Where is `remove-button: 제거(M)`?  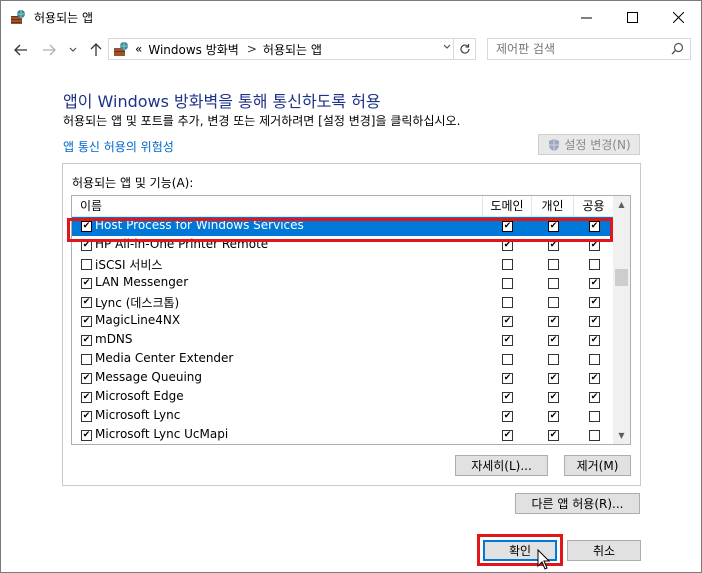
remove-button: 제거(M) is located at coordinates (597, 465).